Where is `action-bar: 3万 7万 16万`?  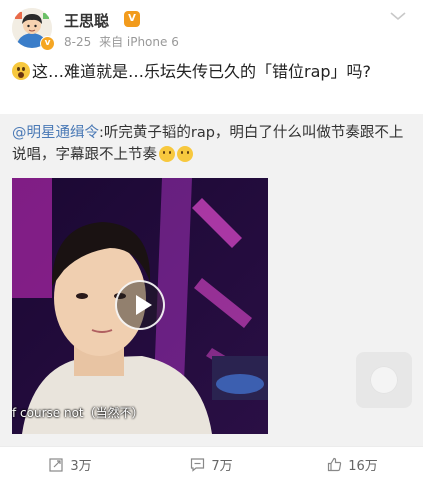
action-bar: 3万 7万 16万 is located at coordinates (211, 464).